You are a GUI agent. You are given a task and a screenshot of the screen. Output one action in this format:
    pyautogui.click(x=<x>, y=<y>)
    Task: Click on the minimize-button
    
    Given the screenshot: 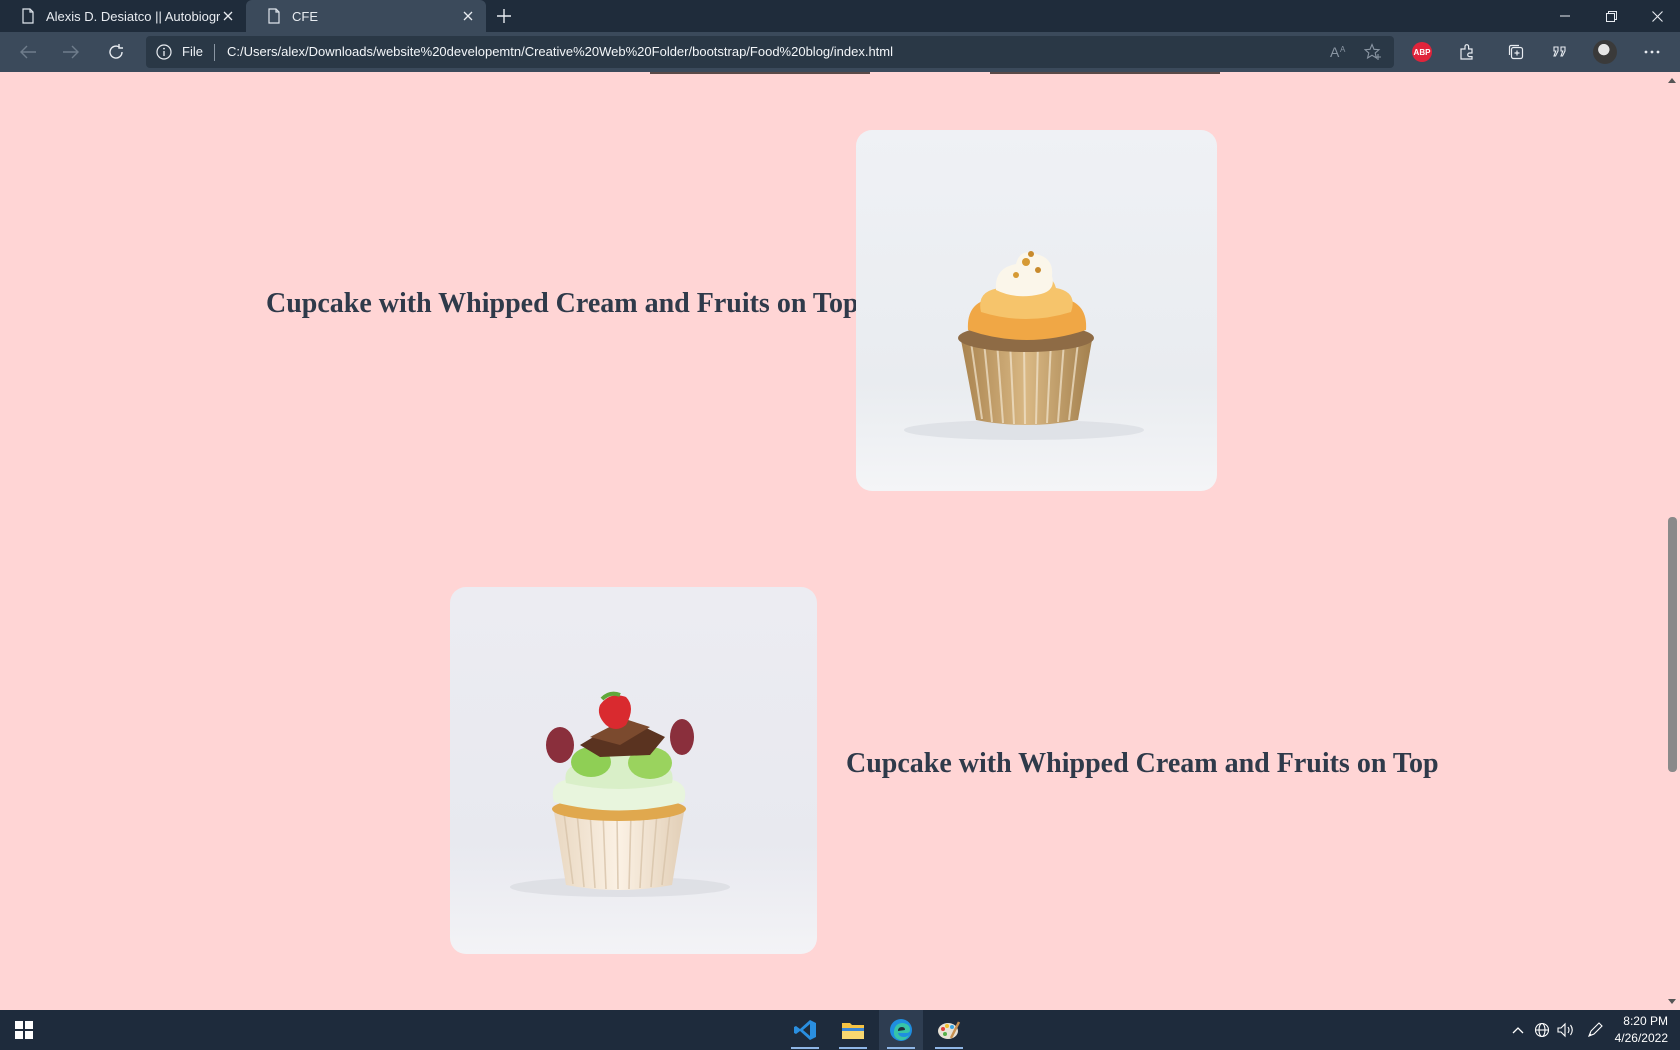 What is the action you would take?
    pyautogui.click(x=1565, y=16)
    